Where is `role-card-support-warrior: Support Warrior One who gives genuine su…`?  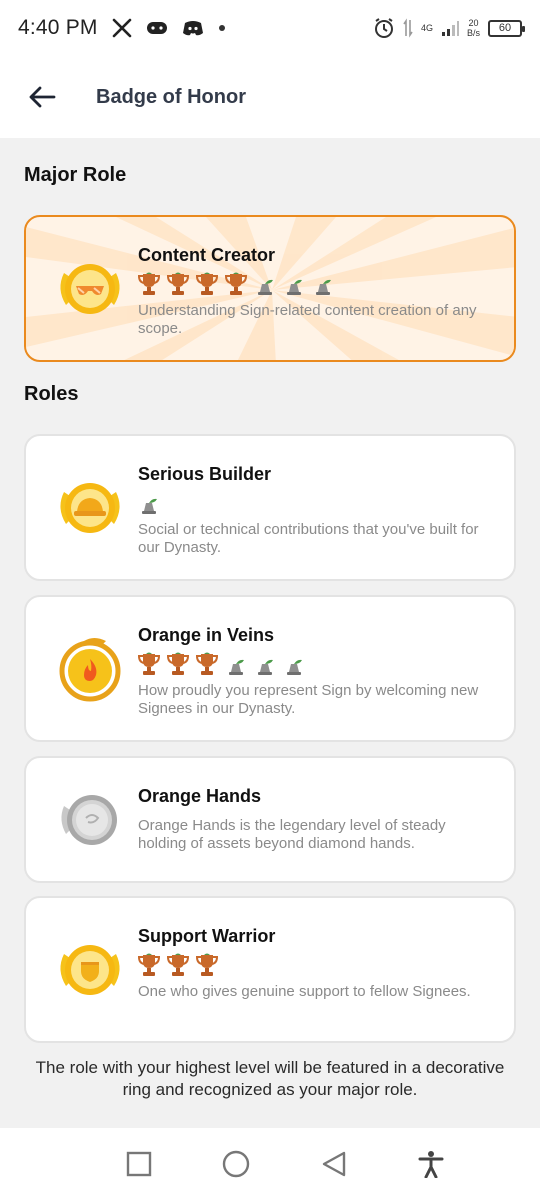
role-card-support-warrior: Support Warrior One who gives genuine su… is located at coordinates (270, 969).